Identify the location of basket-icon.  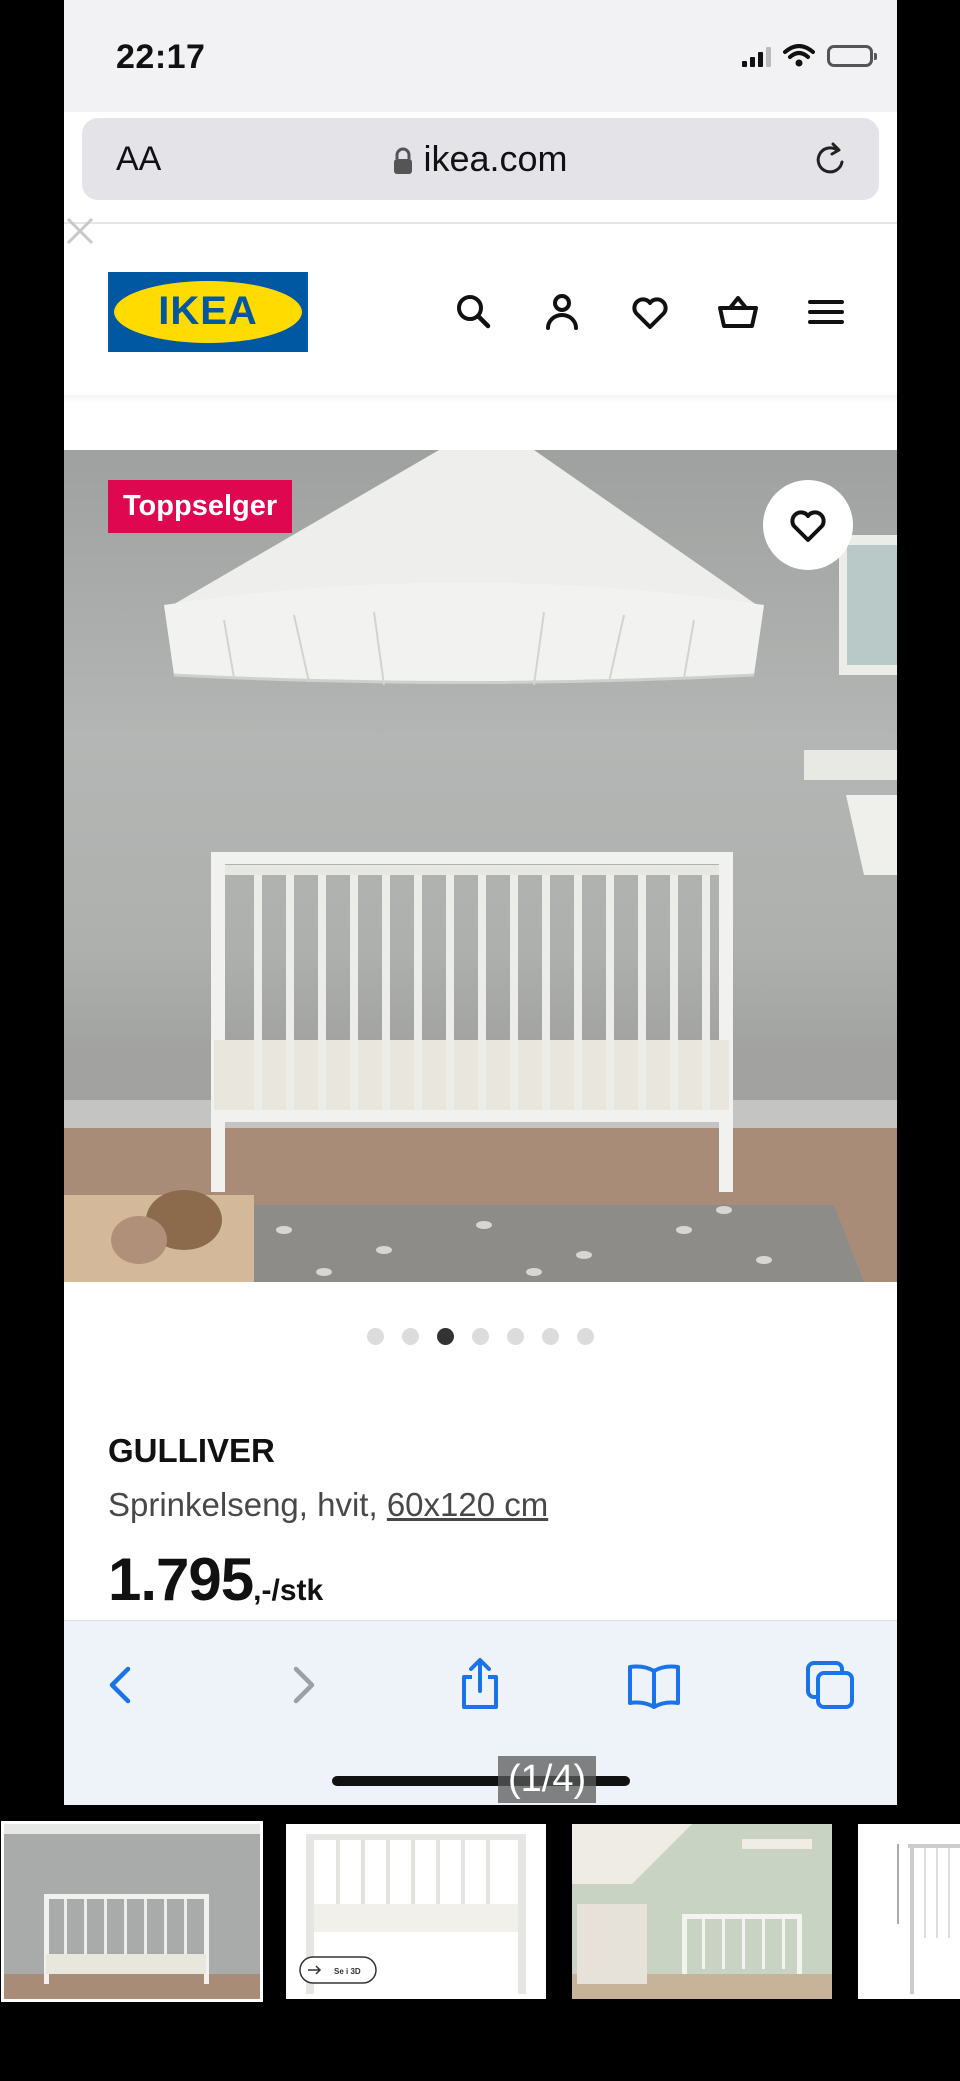
(738, 312).